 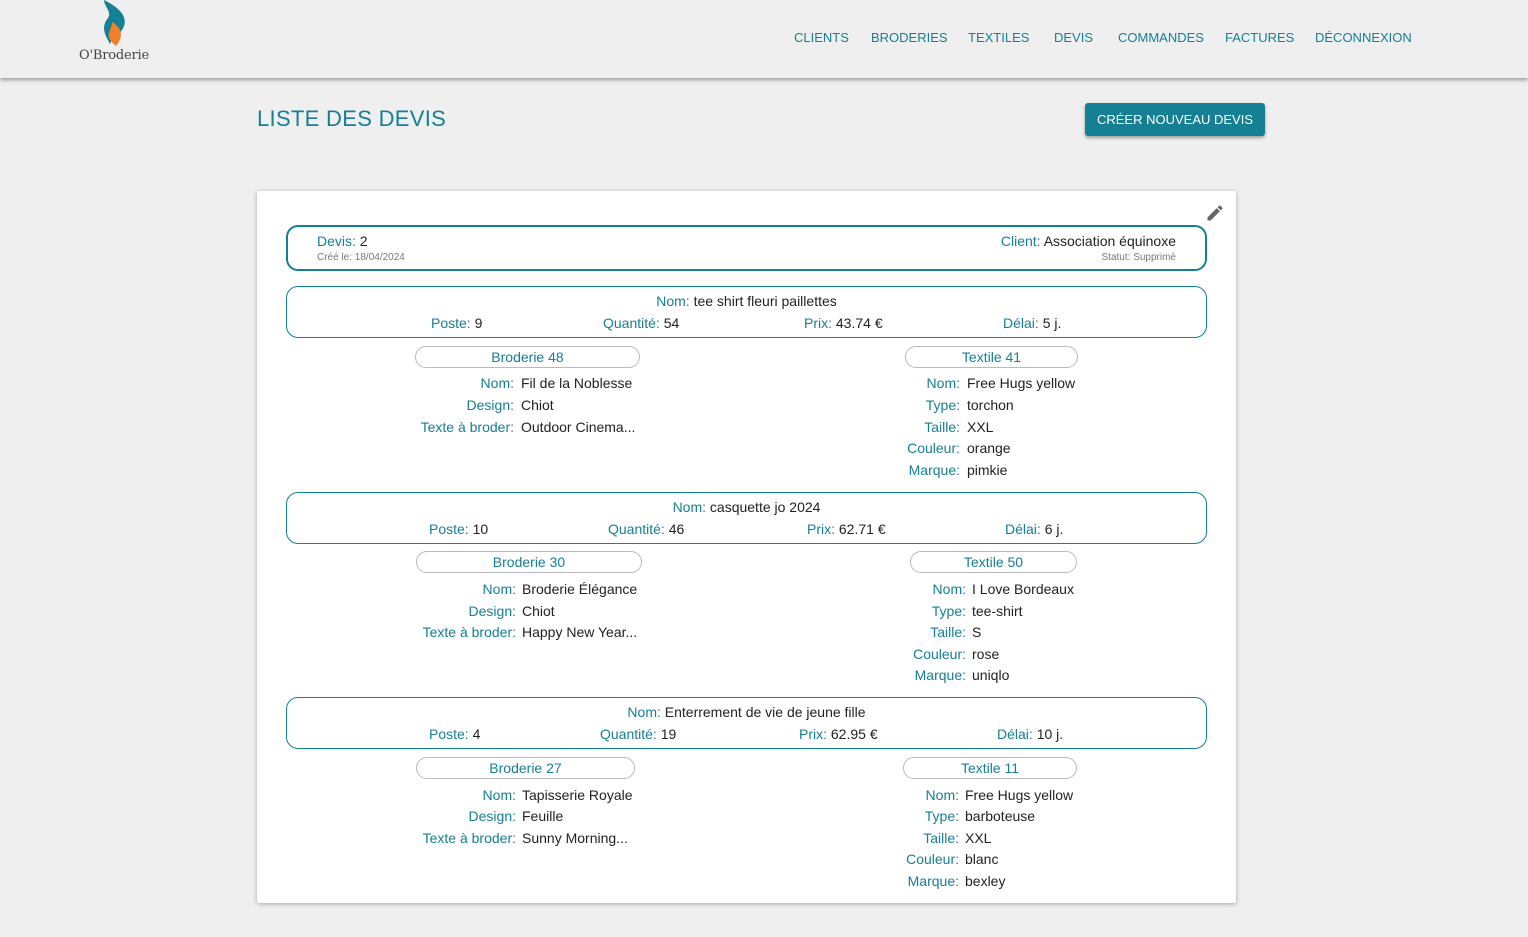 I want to click on textile-couleur-value: rose, so click(x=986, y=654).